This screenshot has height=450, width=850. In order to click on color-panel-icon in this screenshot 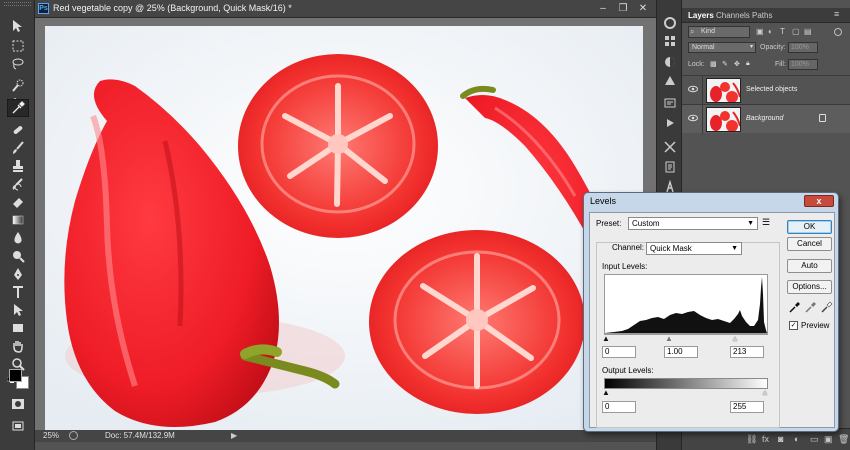, I will do `click(670, 23)`.